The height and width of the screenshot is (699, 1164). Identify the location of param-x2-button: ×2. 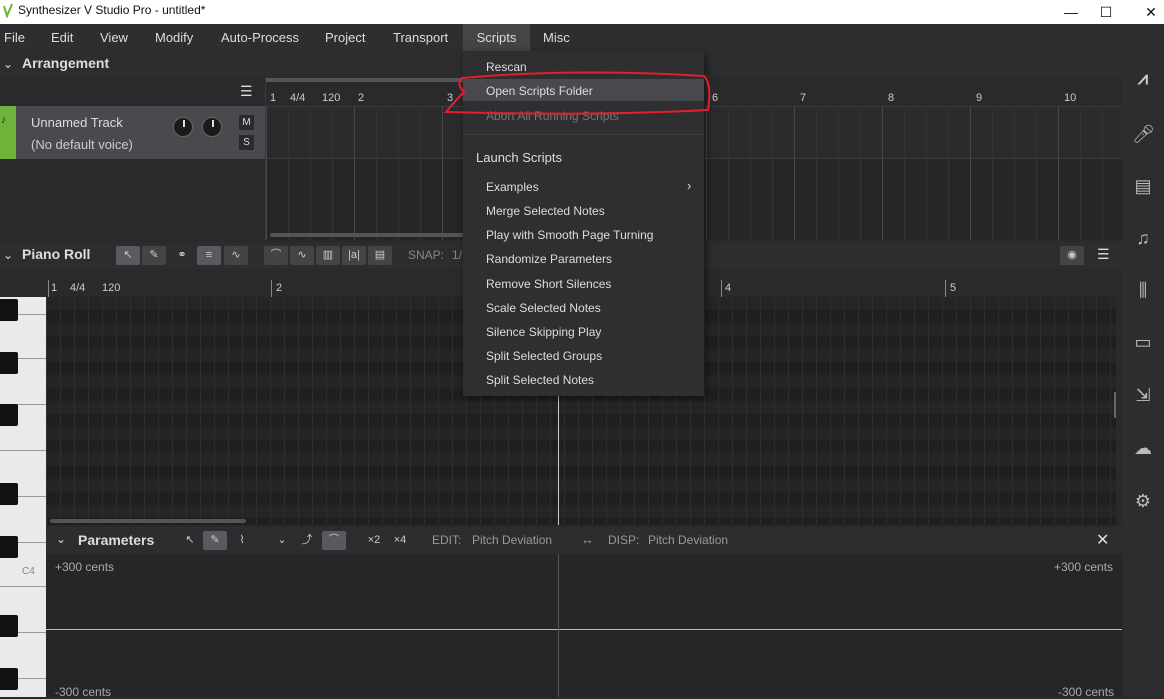
(374, 540).